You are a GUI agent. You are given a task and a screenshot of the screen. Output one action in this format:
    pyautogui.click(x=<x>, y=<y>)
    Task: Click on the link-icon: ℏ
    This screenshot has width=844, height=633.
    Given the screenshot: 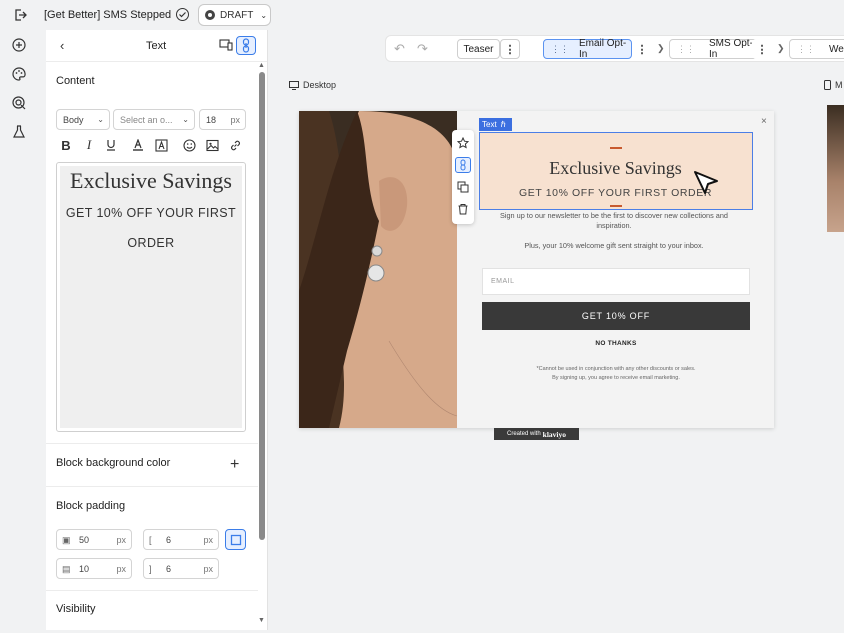 What is the action you would take?
    pyautogui.click(x=503, y=124)
    